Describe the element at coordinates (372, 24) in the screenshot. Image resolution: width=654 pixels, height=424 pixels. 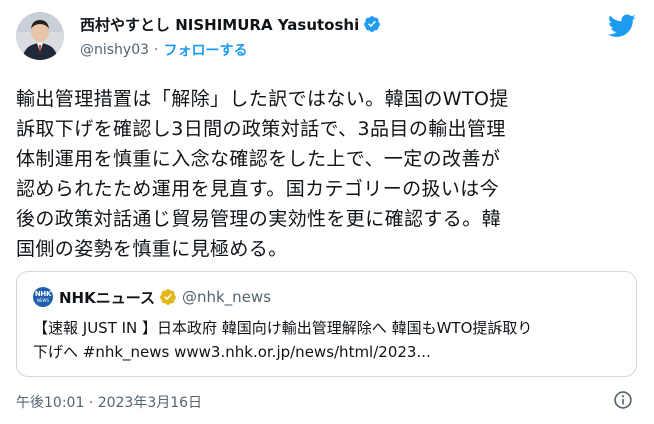
I see `verified-badge-icon` at that location.